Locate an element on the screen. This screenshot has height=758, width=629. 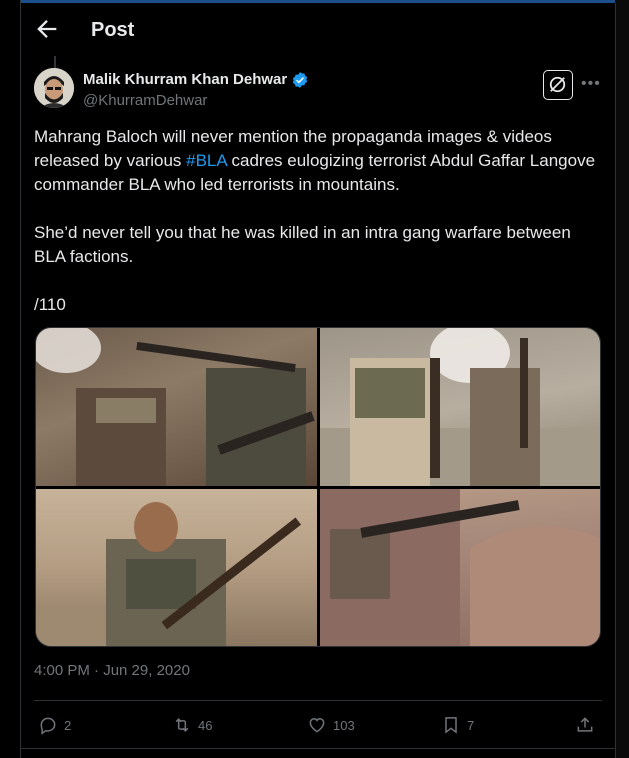
like-icon is located at coordinates (317, 725).